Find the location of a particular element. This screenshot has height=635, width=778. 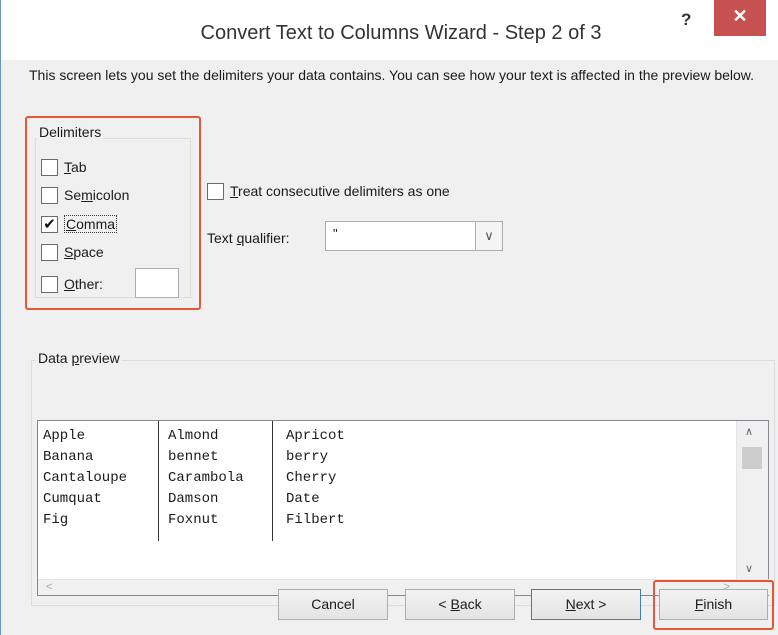

scroll-down-icon: ∨ is located at coordinates (749, 568).